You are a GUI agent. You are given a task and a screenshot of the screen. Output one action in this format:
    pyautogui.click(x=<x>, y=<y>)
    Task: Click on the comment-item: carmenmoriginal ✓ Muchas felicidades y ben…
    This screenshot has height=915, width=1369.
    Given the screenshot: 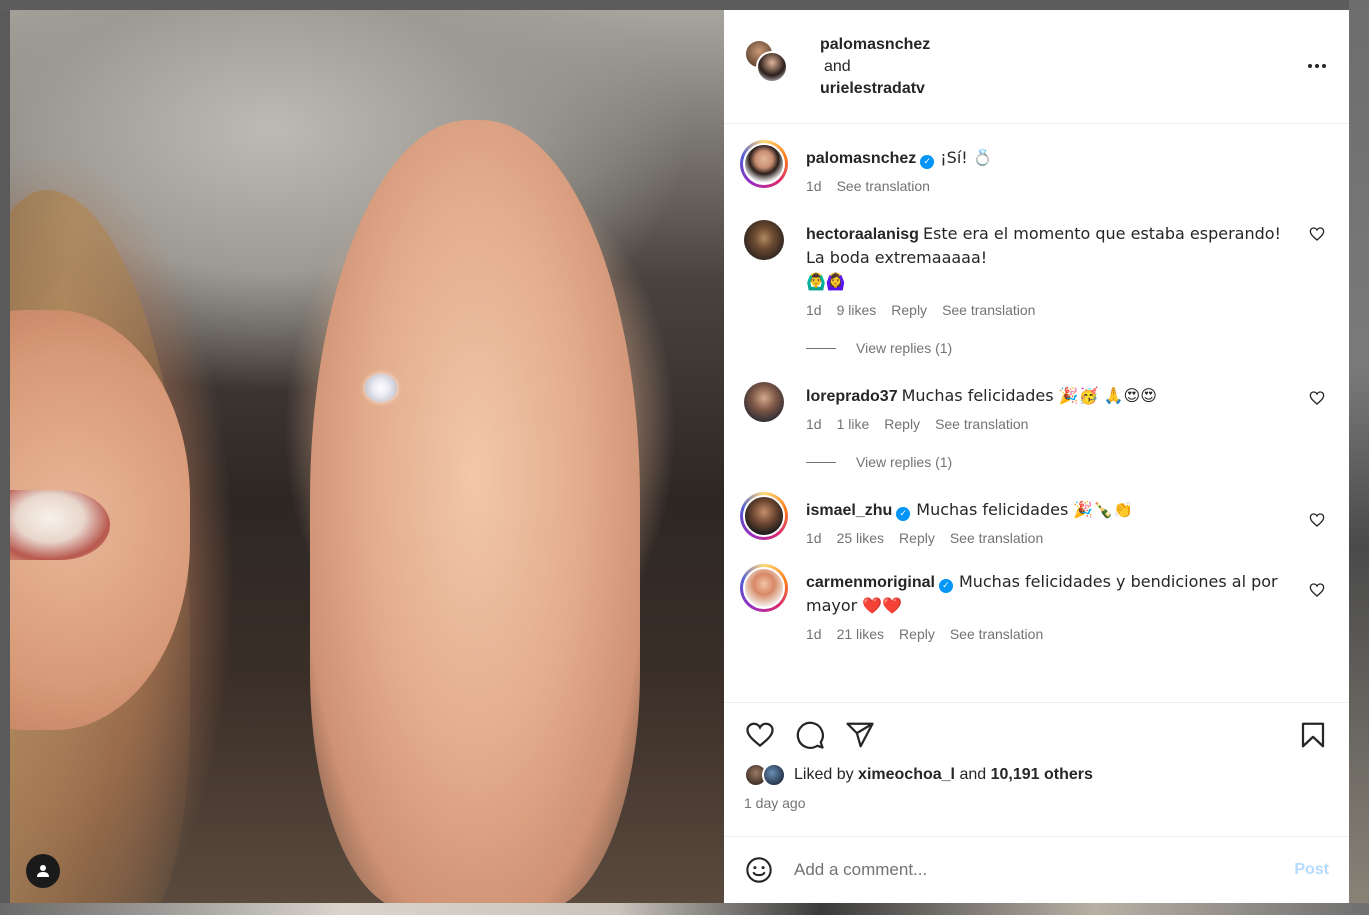 What is the action you would take?
    pyautogui.click(x=1034, y=603)
    